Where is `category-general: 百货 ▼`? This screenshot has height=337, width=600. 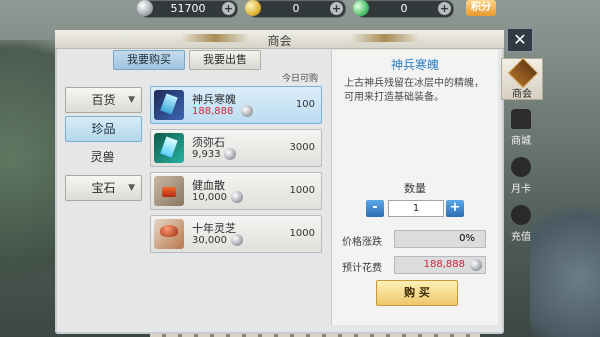
category-general: 百货 ▼ is located at coordinates (103, 100).